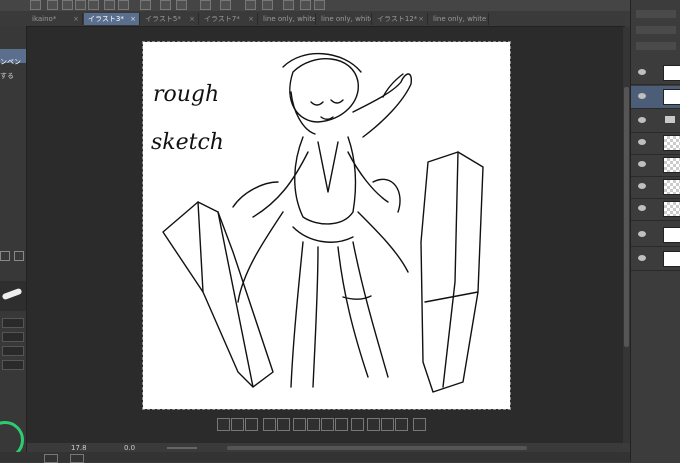 The height and width of the screenshot is (463, 680). What do you see at coordinates (319, 5) in the screenshot?
I see `help-icon` at bounding box center [319, 5].